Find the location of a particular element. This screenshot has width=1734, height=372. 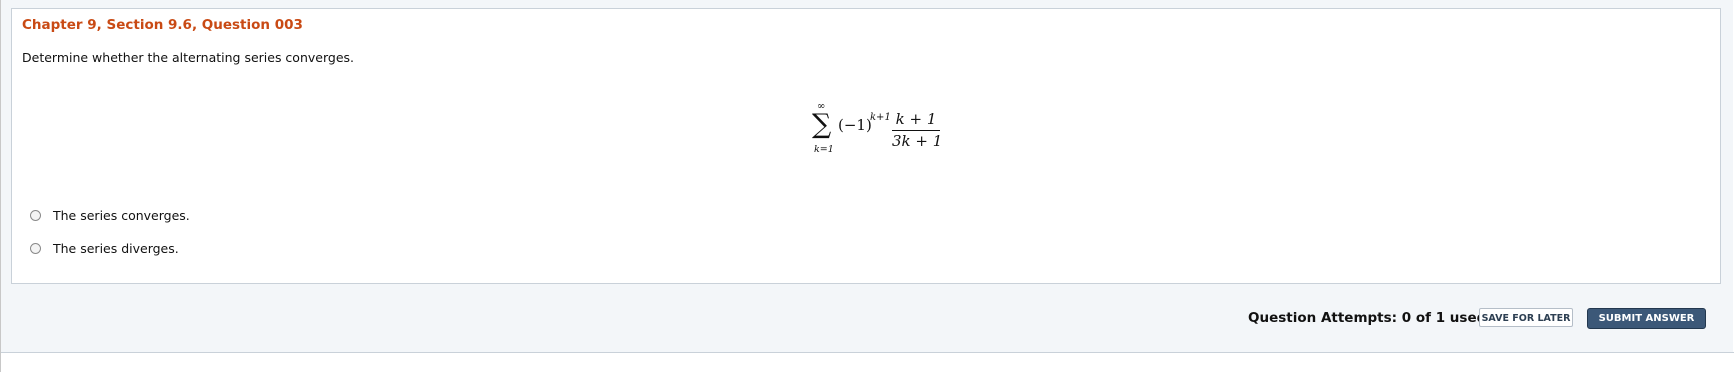

fraction-term: k + 1 3k + 1 is located at coordinates (917, 130).